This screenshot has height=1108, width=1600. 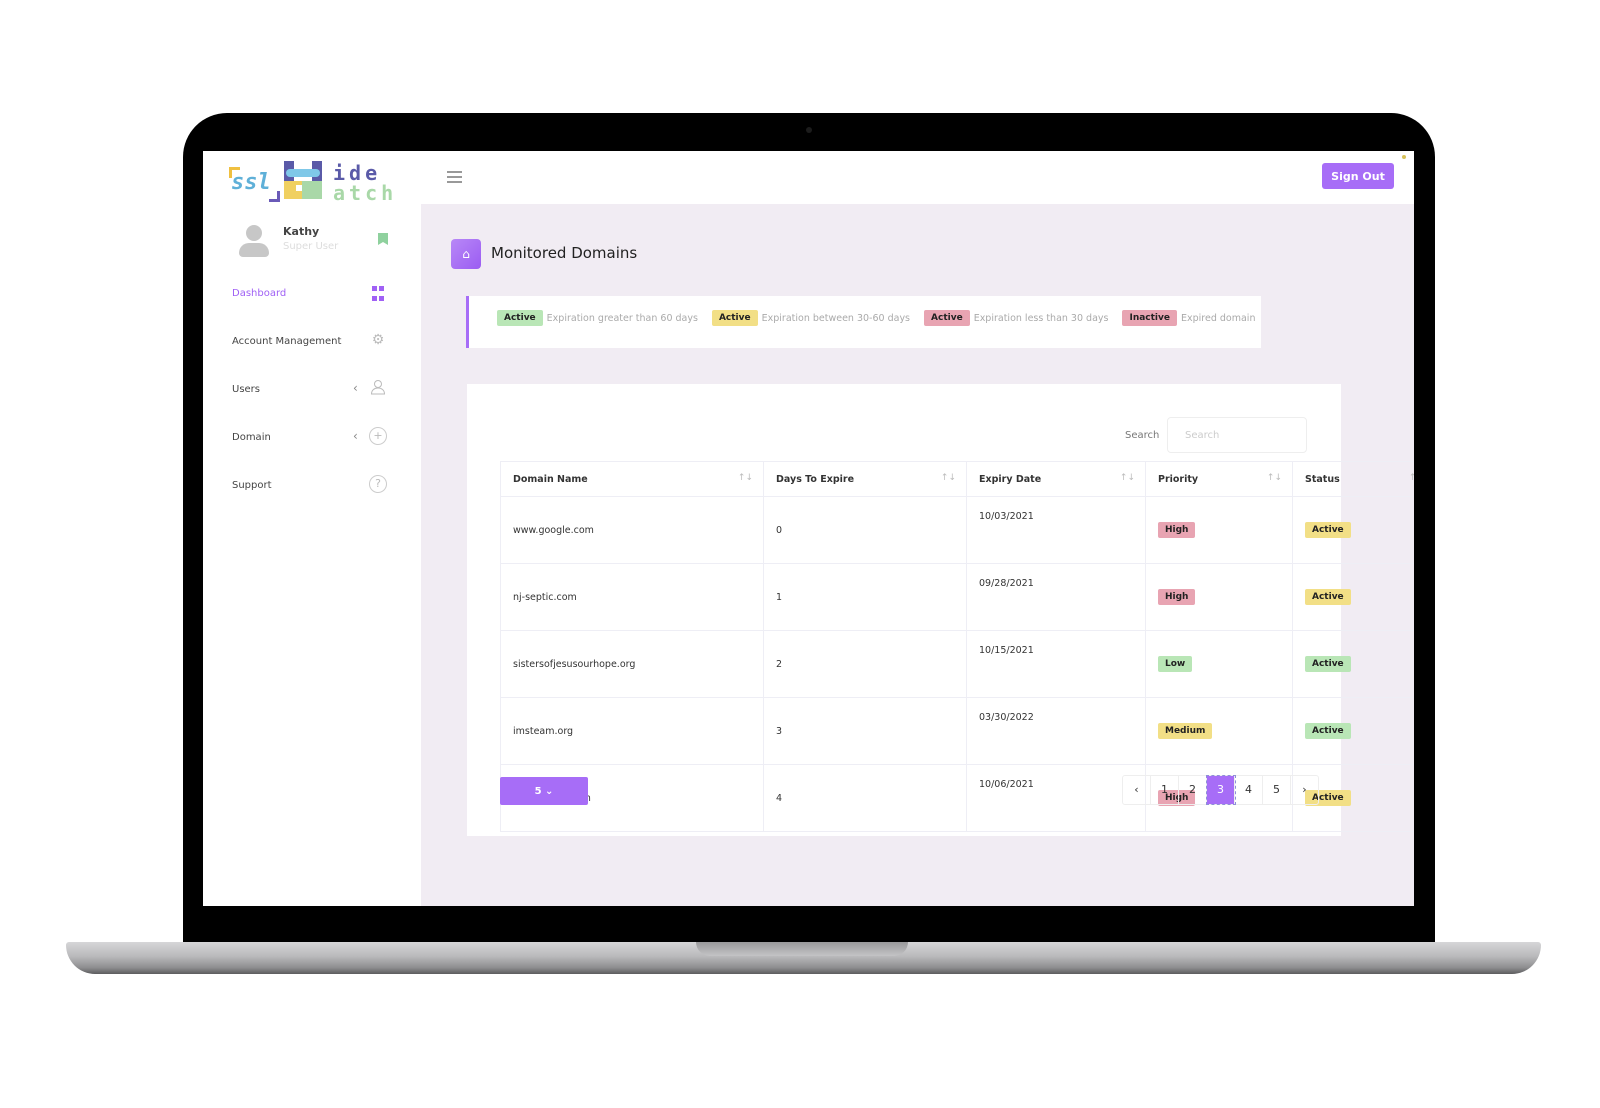 I want to click on page-title: Monitored Domains, so click(x=564, y=253).